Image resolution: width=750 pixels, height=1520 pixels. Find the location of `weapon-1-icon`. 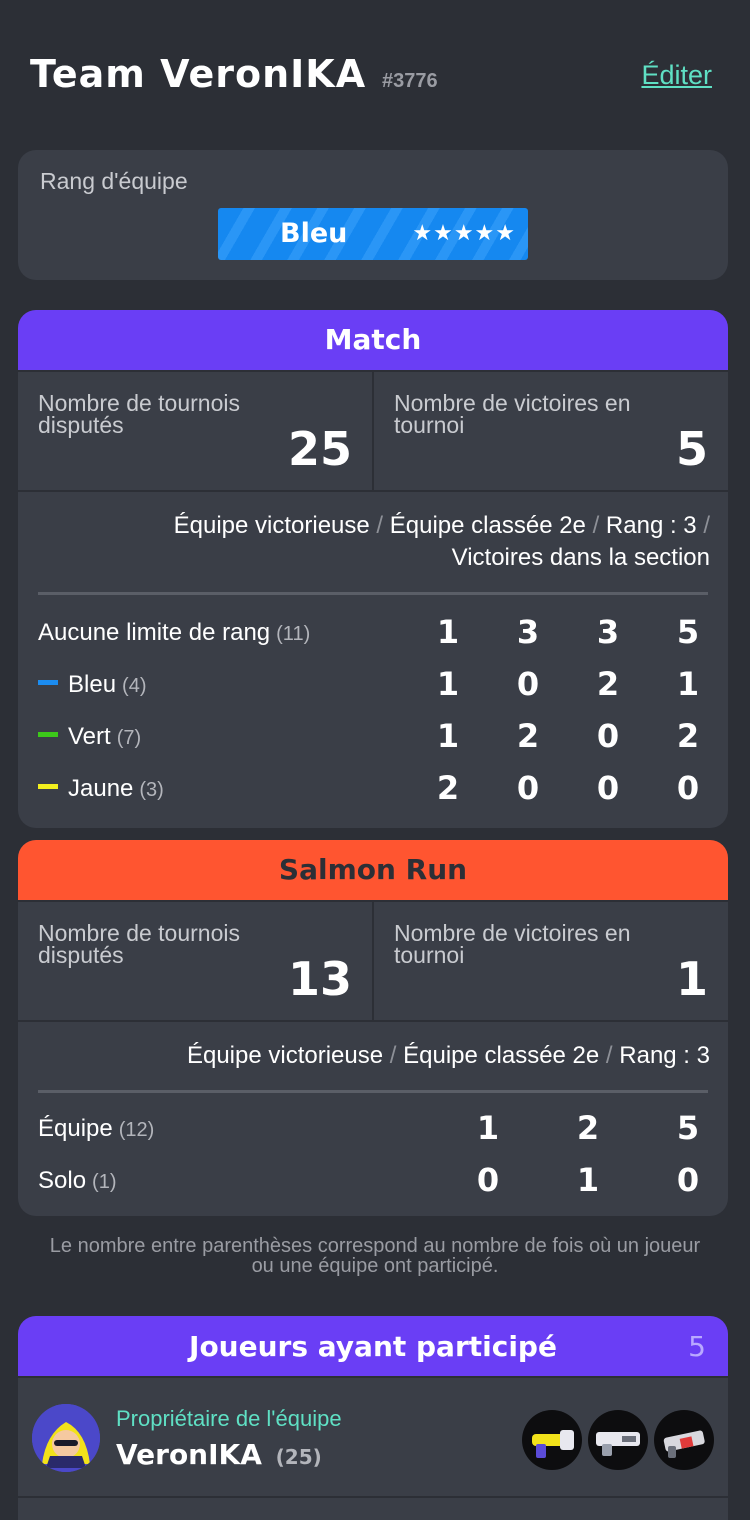

weapon-1-icon is located at coordinates (552, 1440).